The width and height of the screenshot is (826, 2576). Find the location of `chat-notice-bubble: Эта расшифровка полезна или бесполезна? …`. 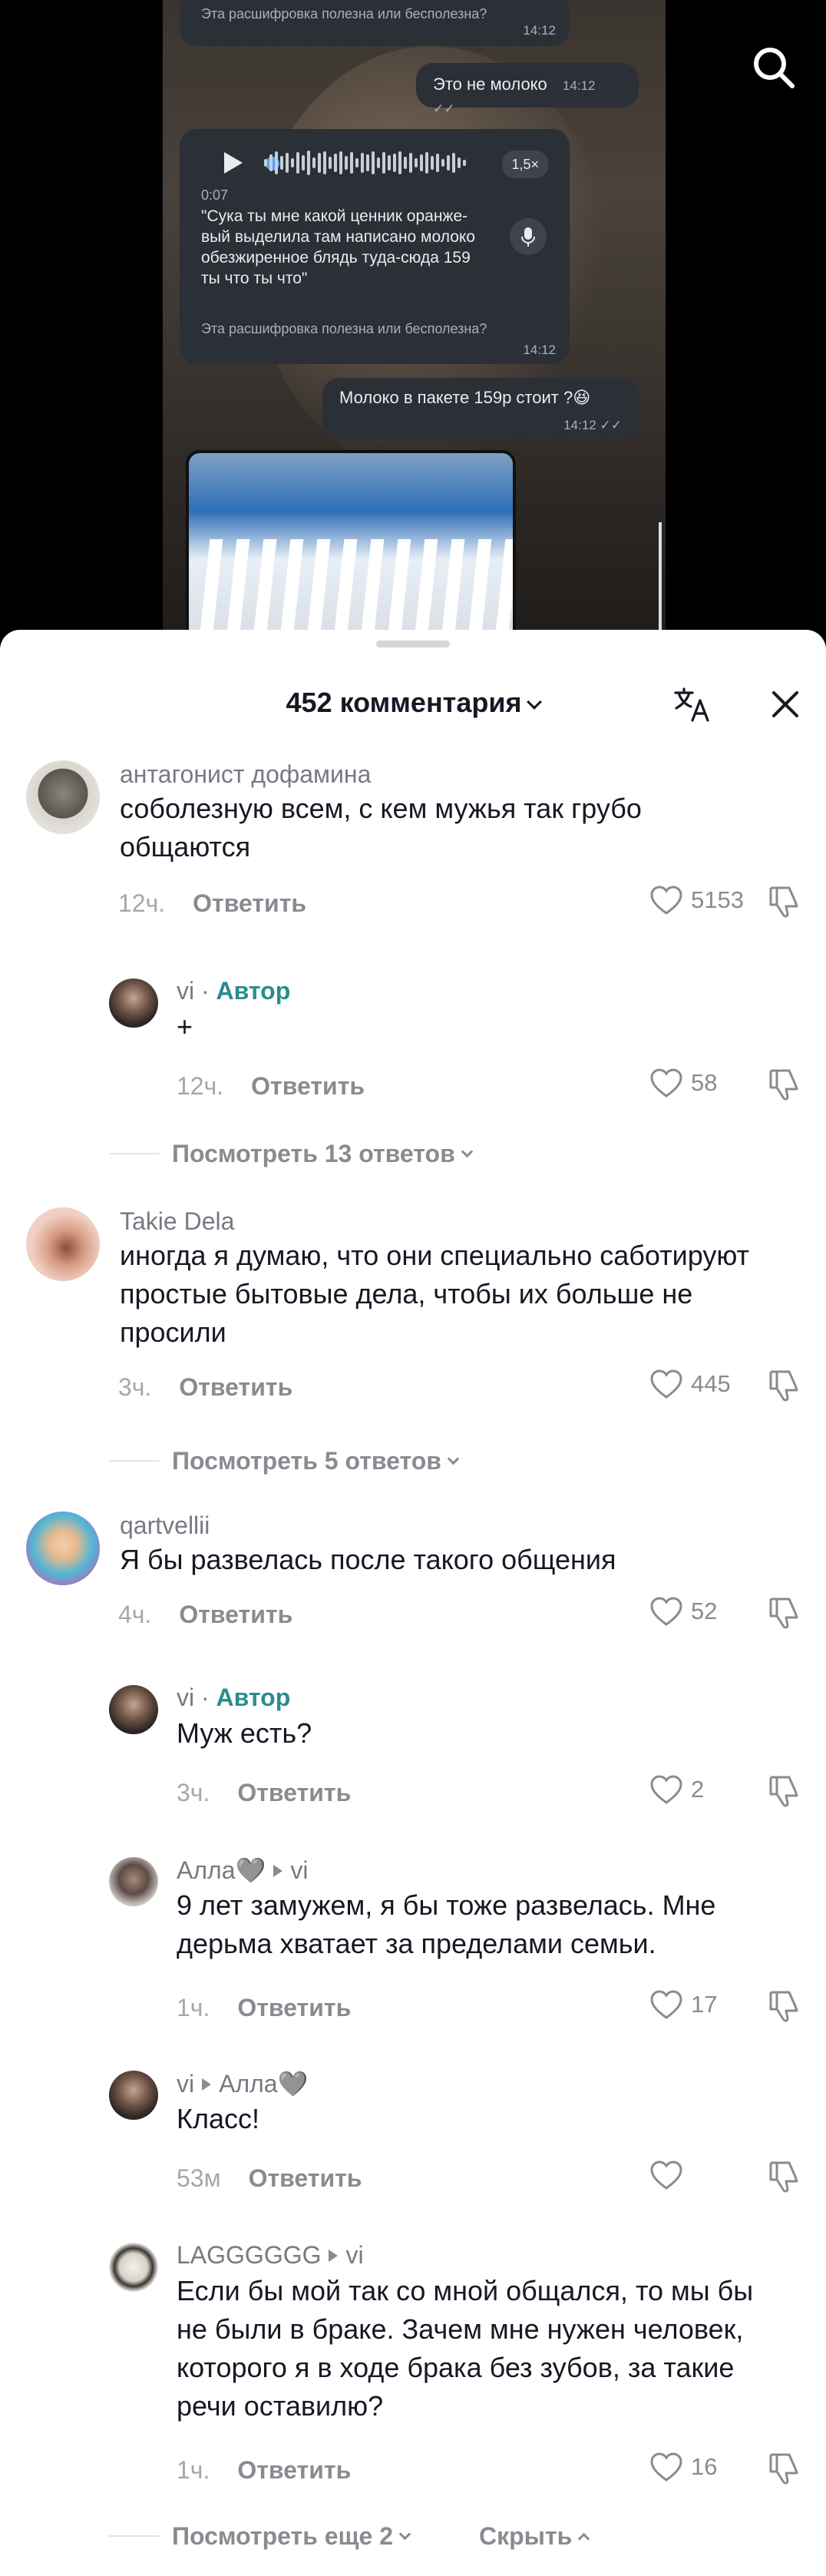

chat-notice-bubble: Эта расшифровка полезна или бесполезна? … is located at coordinates (375, 23).